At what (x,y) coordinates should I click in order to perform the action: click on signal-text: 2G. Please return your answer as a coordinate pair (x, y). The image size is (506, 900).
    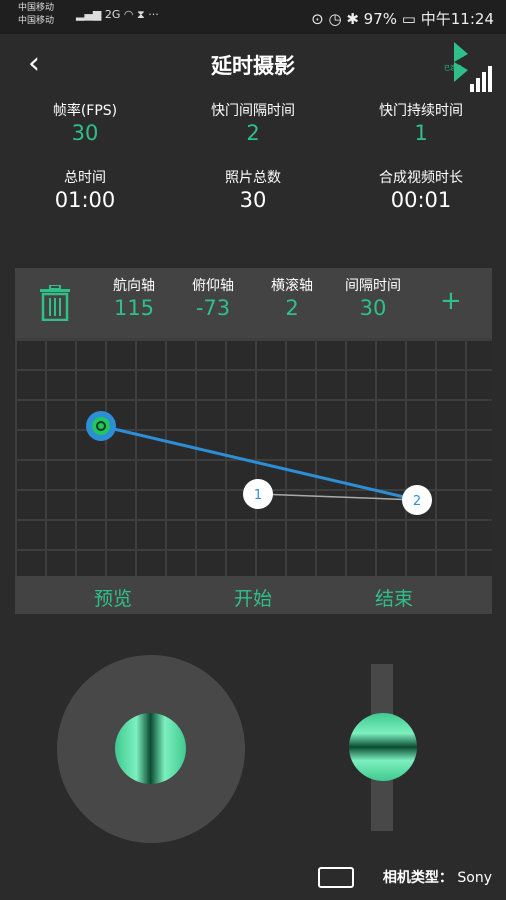
    Looking at the image, I should click on (112, 14).